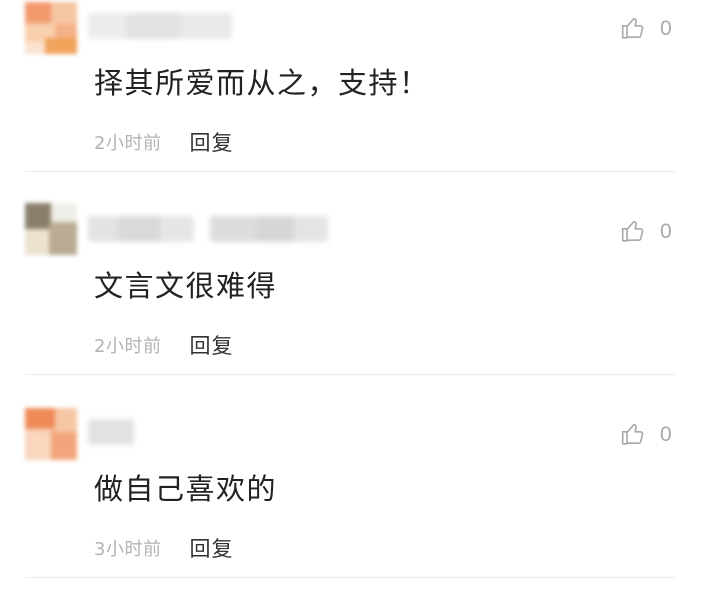 Image resolution: width=704 pixels, height=609 pixels. I want to click on comment-time: 3小时前, so click(128, 549).